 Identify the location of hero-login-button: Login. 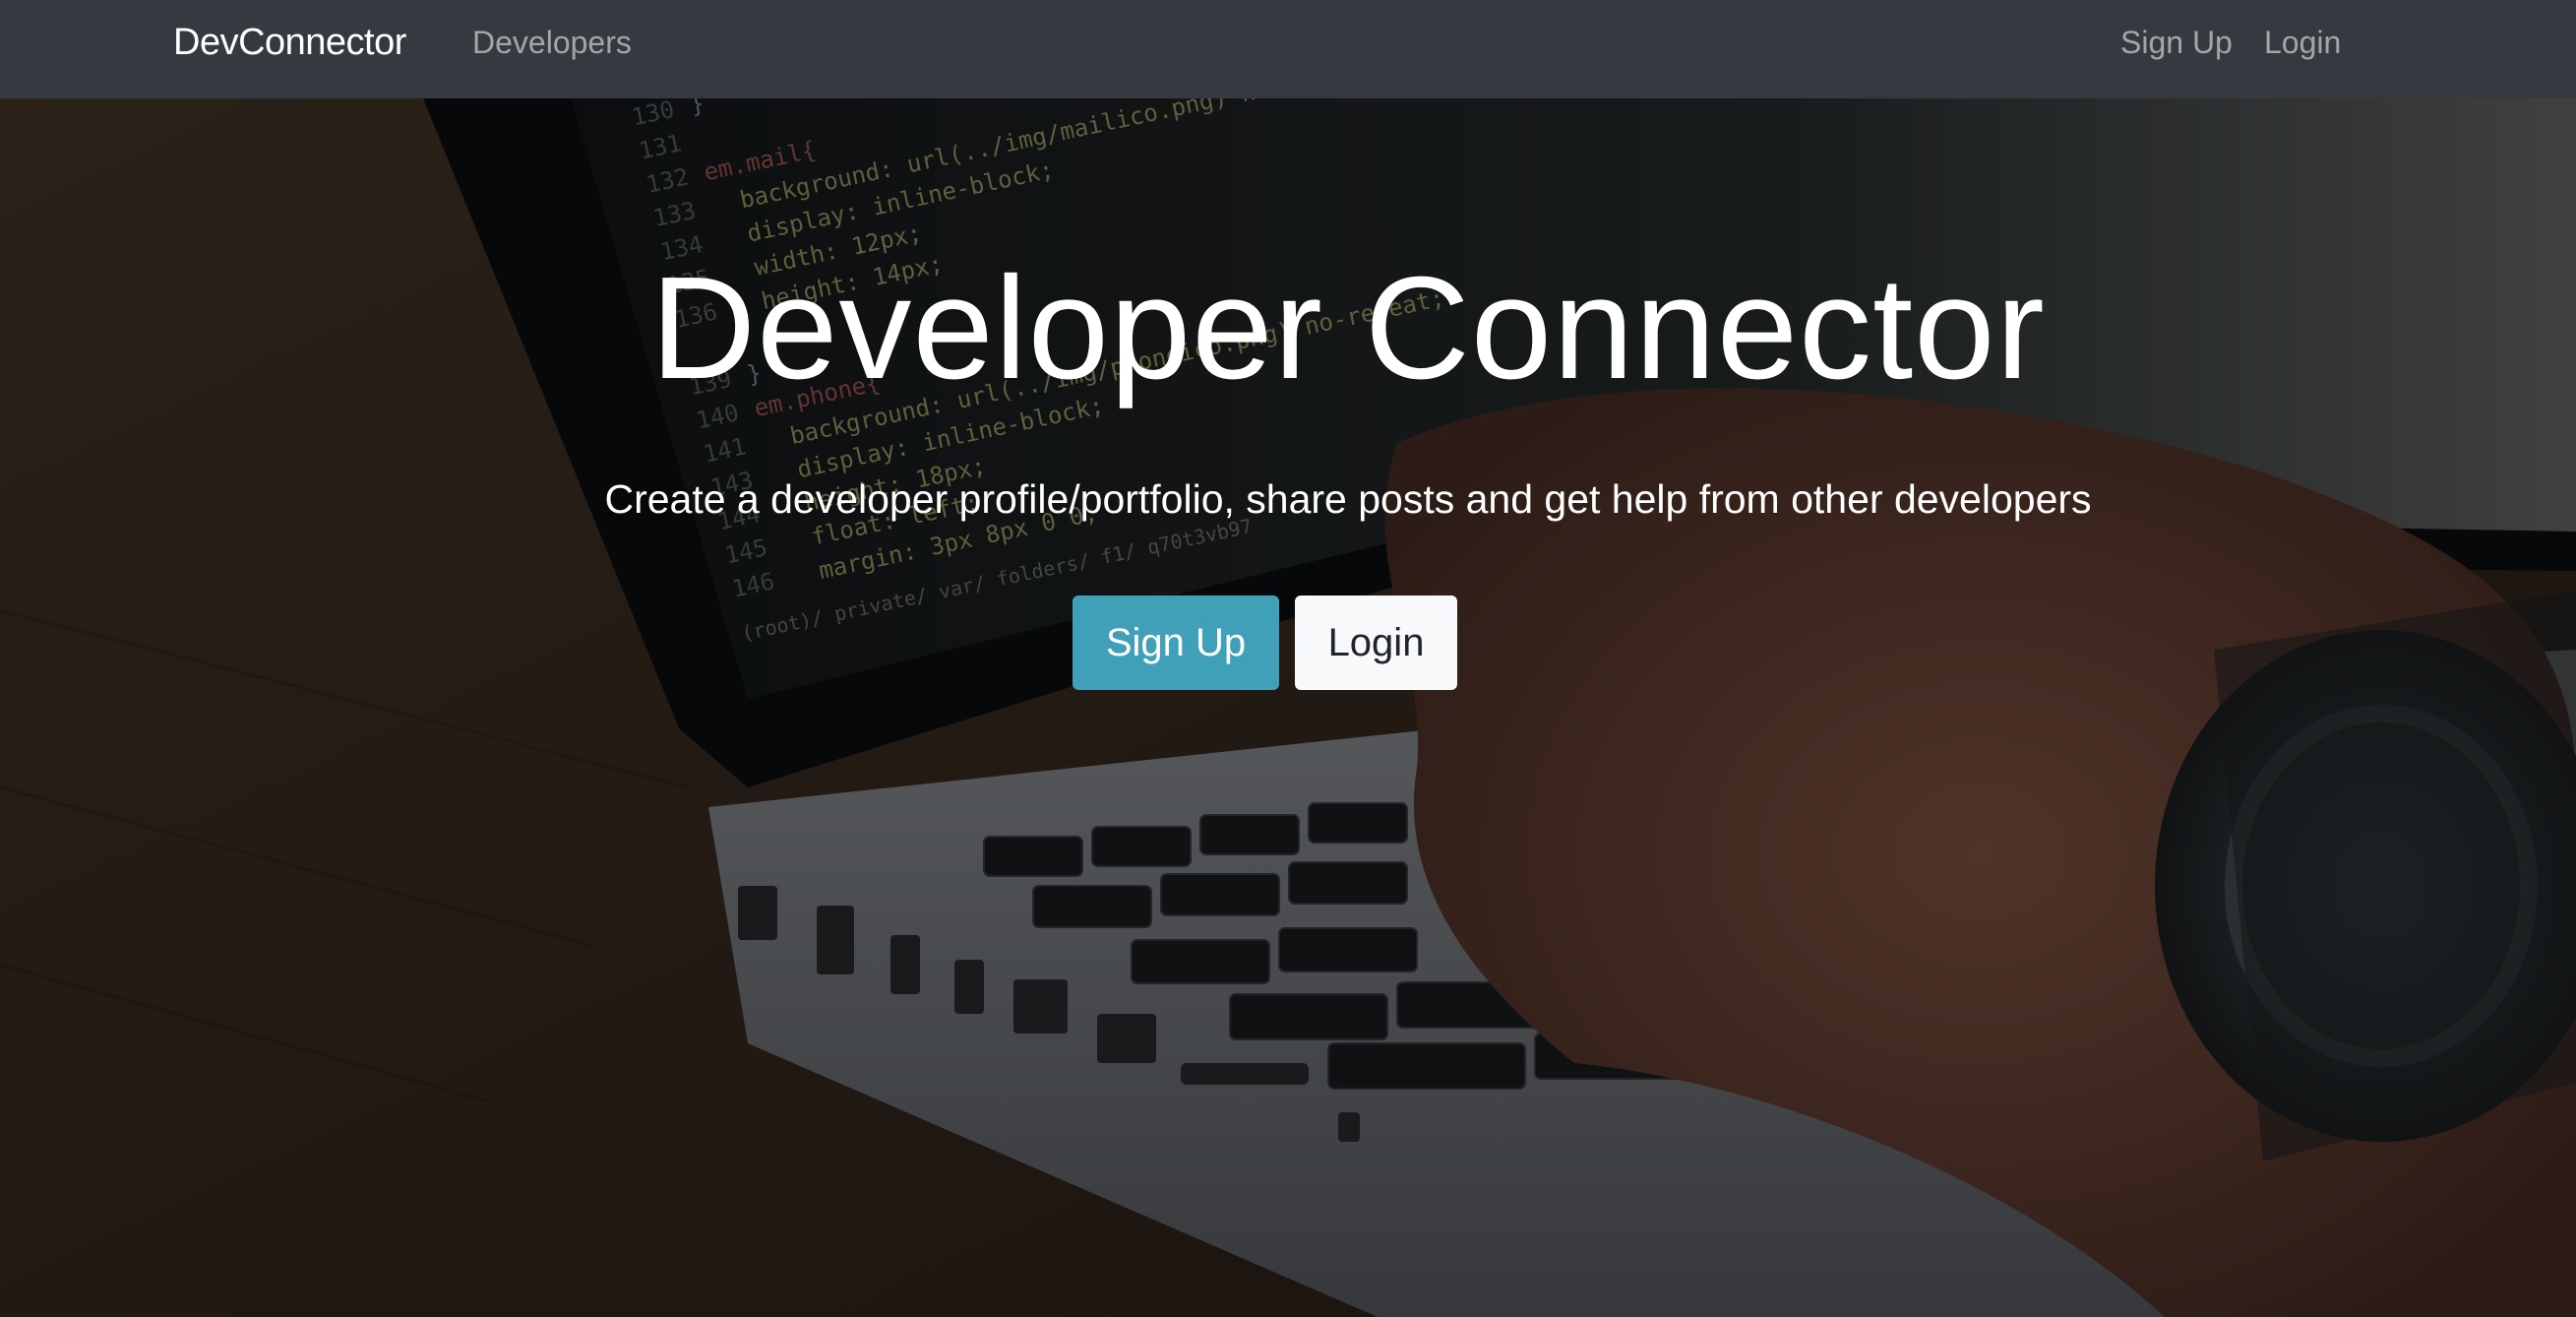
(1376, 643).